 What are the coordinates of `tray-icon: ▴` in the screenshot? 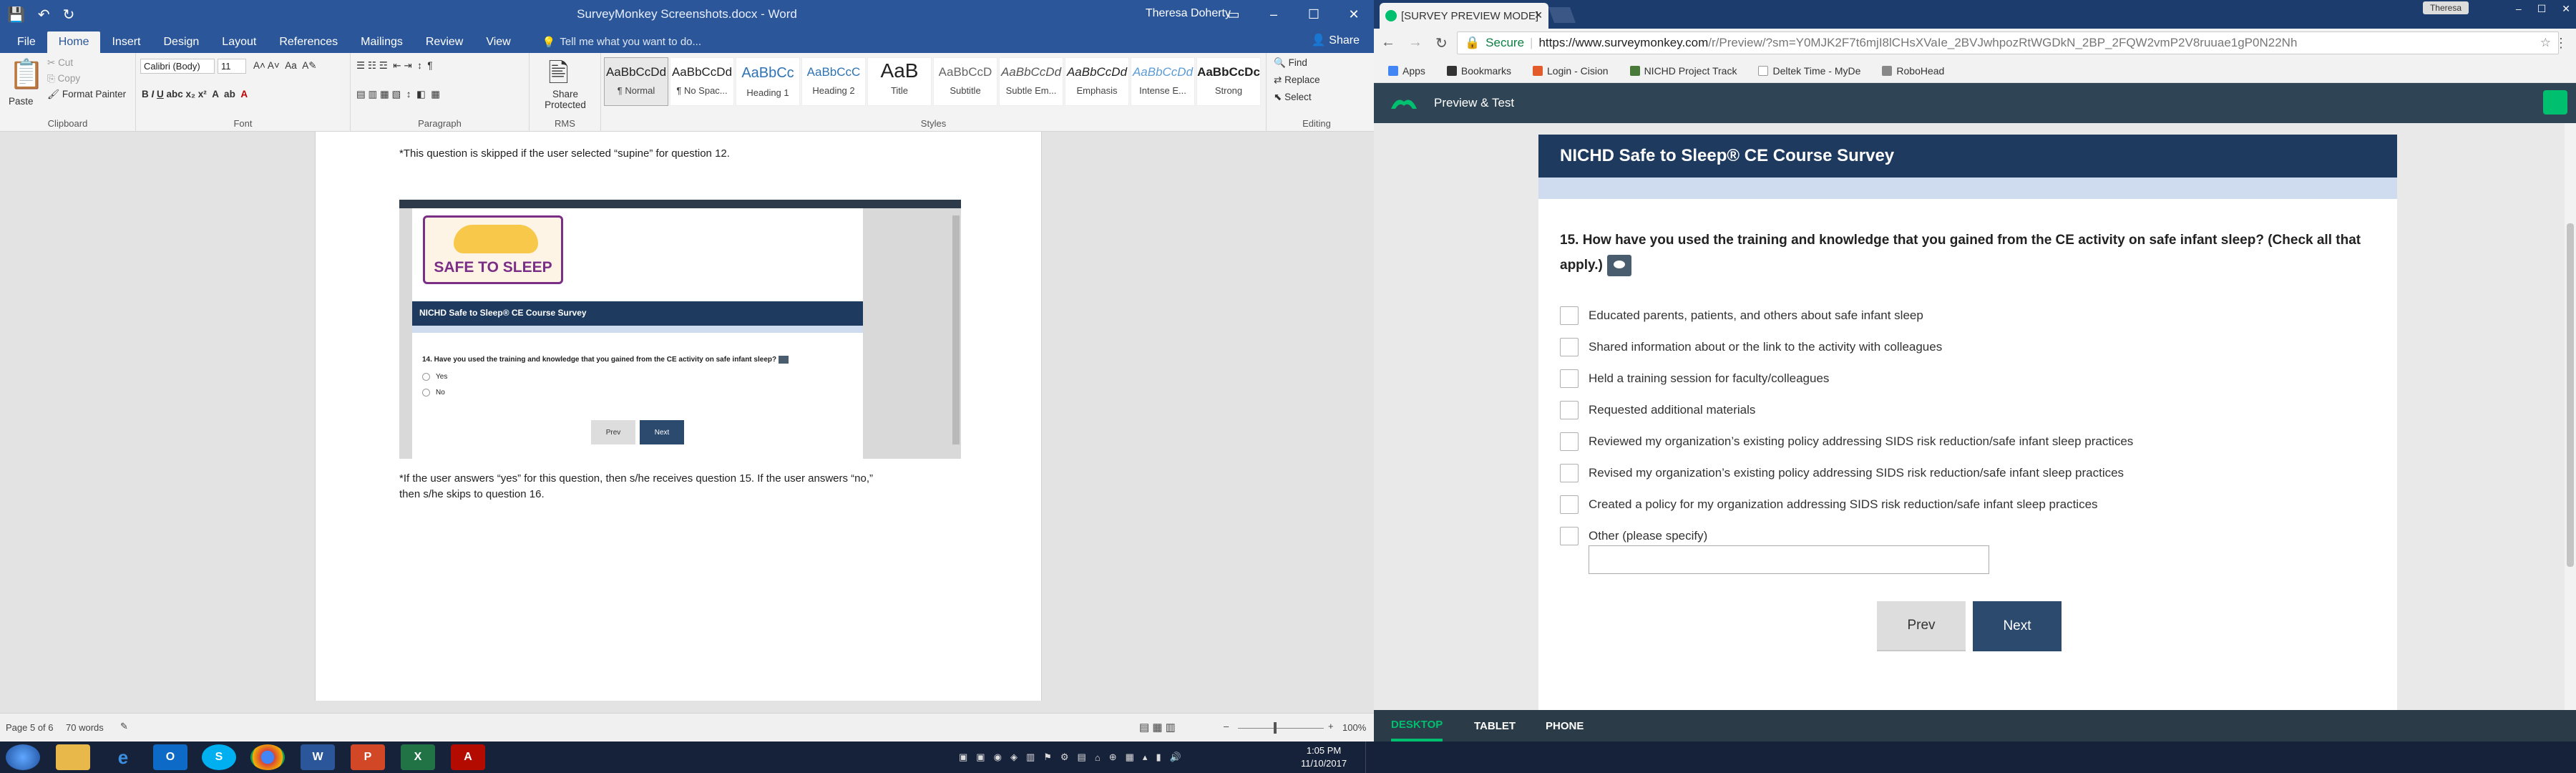 It's located at (1145, 757).